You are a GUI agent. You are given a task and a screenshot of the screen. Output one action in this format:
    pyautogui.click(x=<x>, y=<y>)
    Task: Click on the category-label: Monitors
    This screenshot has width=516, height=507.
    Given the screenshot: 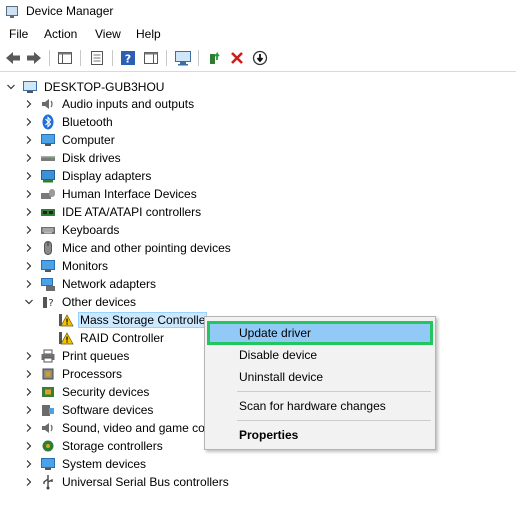 What is the action you would take?
    pyautogui.click(x=85, y=266)
    